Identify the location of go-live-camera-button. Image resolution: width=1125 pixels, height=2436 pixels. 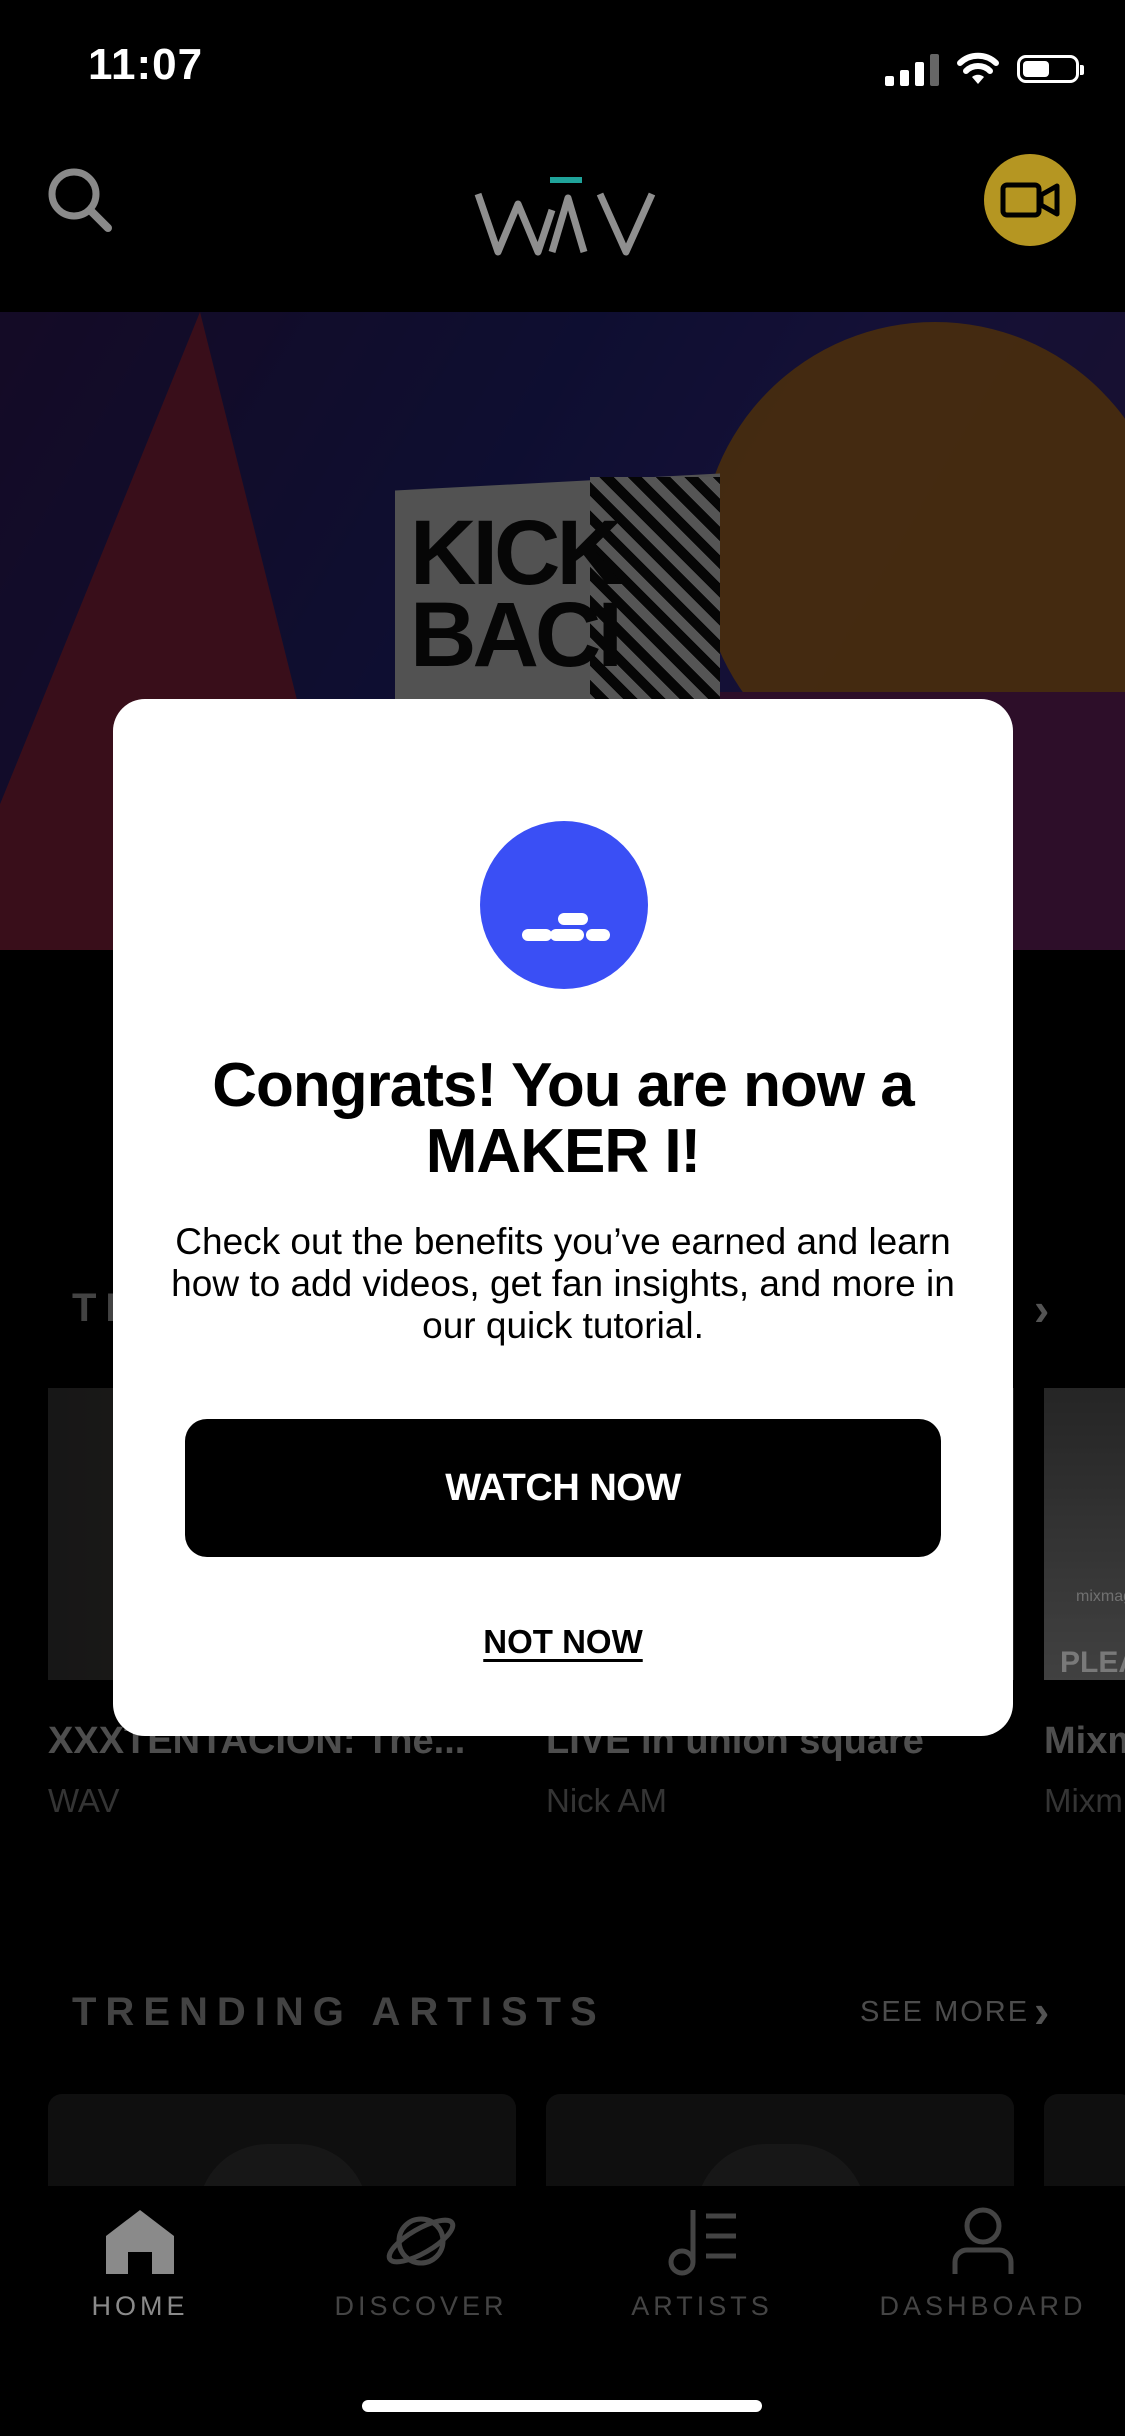
(1030, 200).